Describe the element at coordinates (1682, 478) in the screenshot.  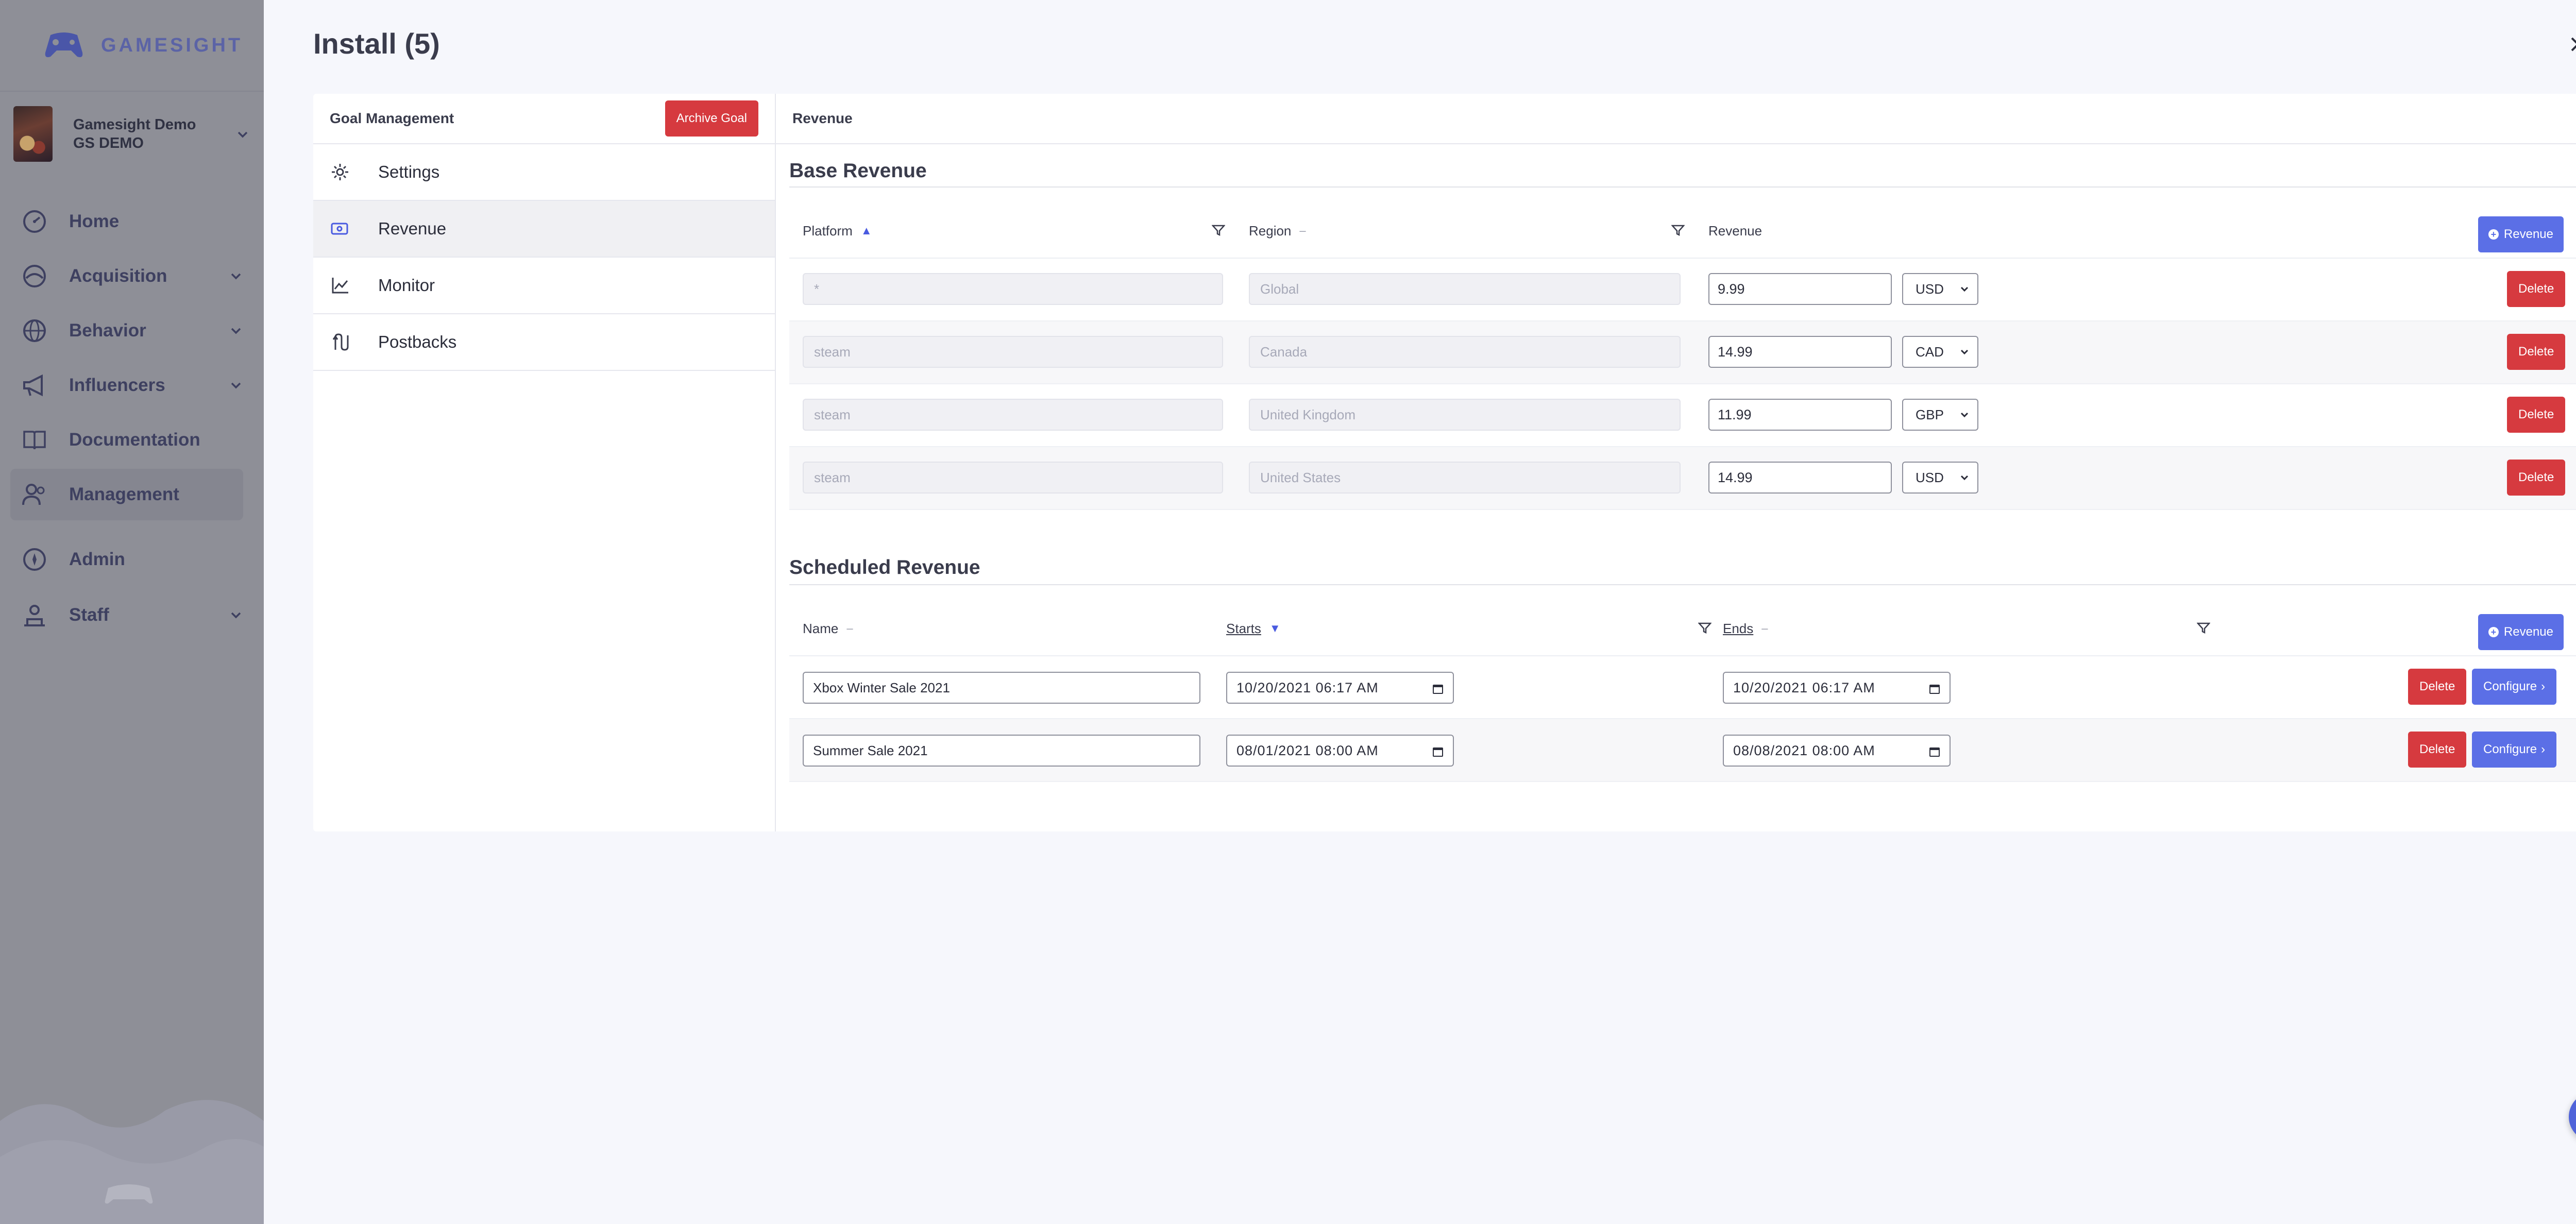
I see `table-row: steam United States 14.99 USD Delete` at that location.